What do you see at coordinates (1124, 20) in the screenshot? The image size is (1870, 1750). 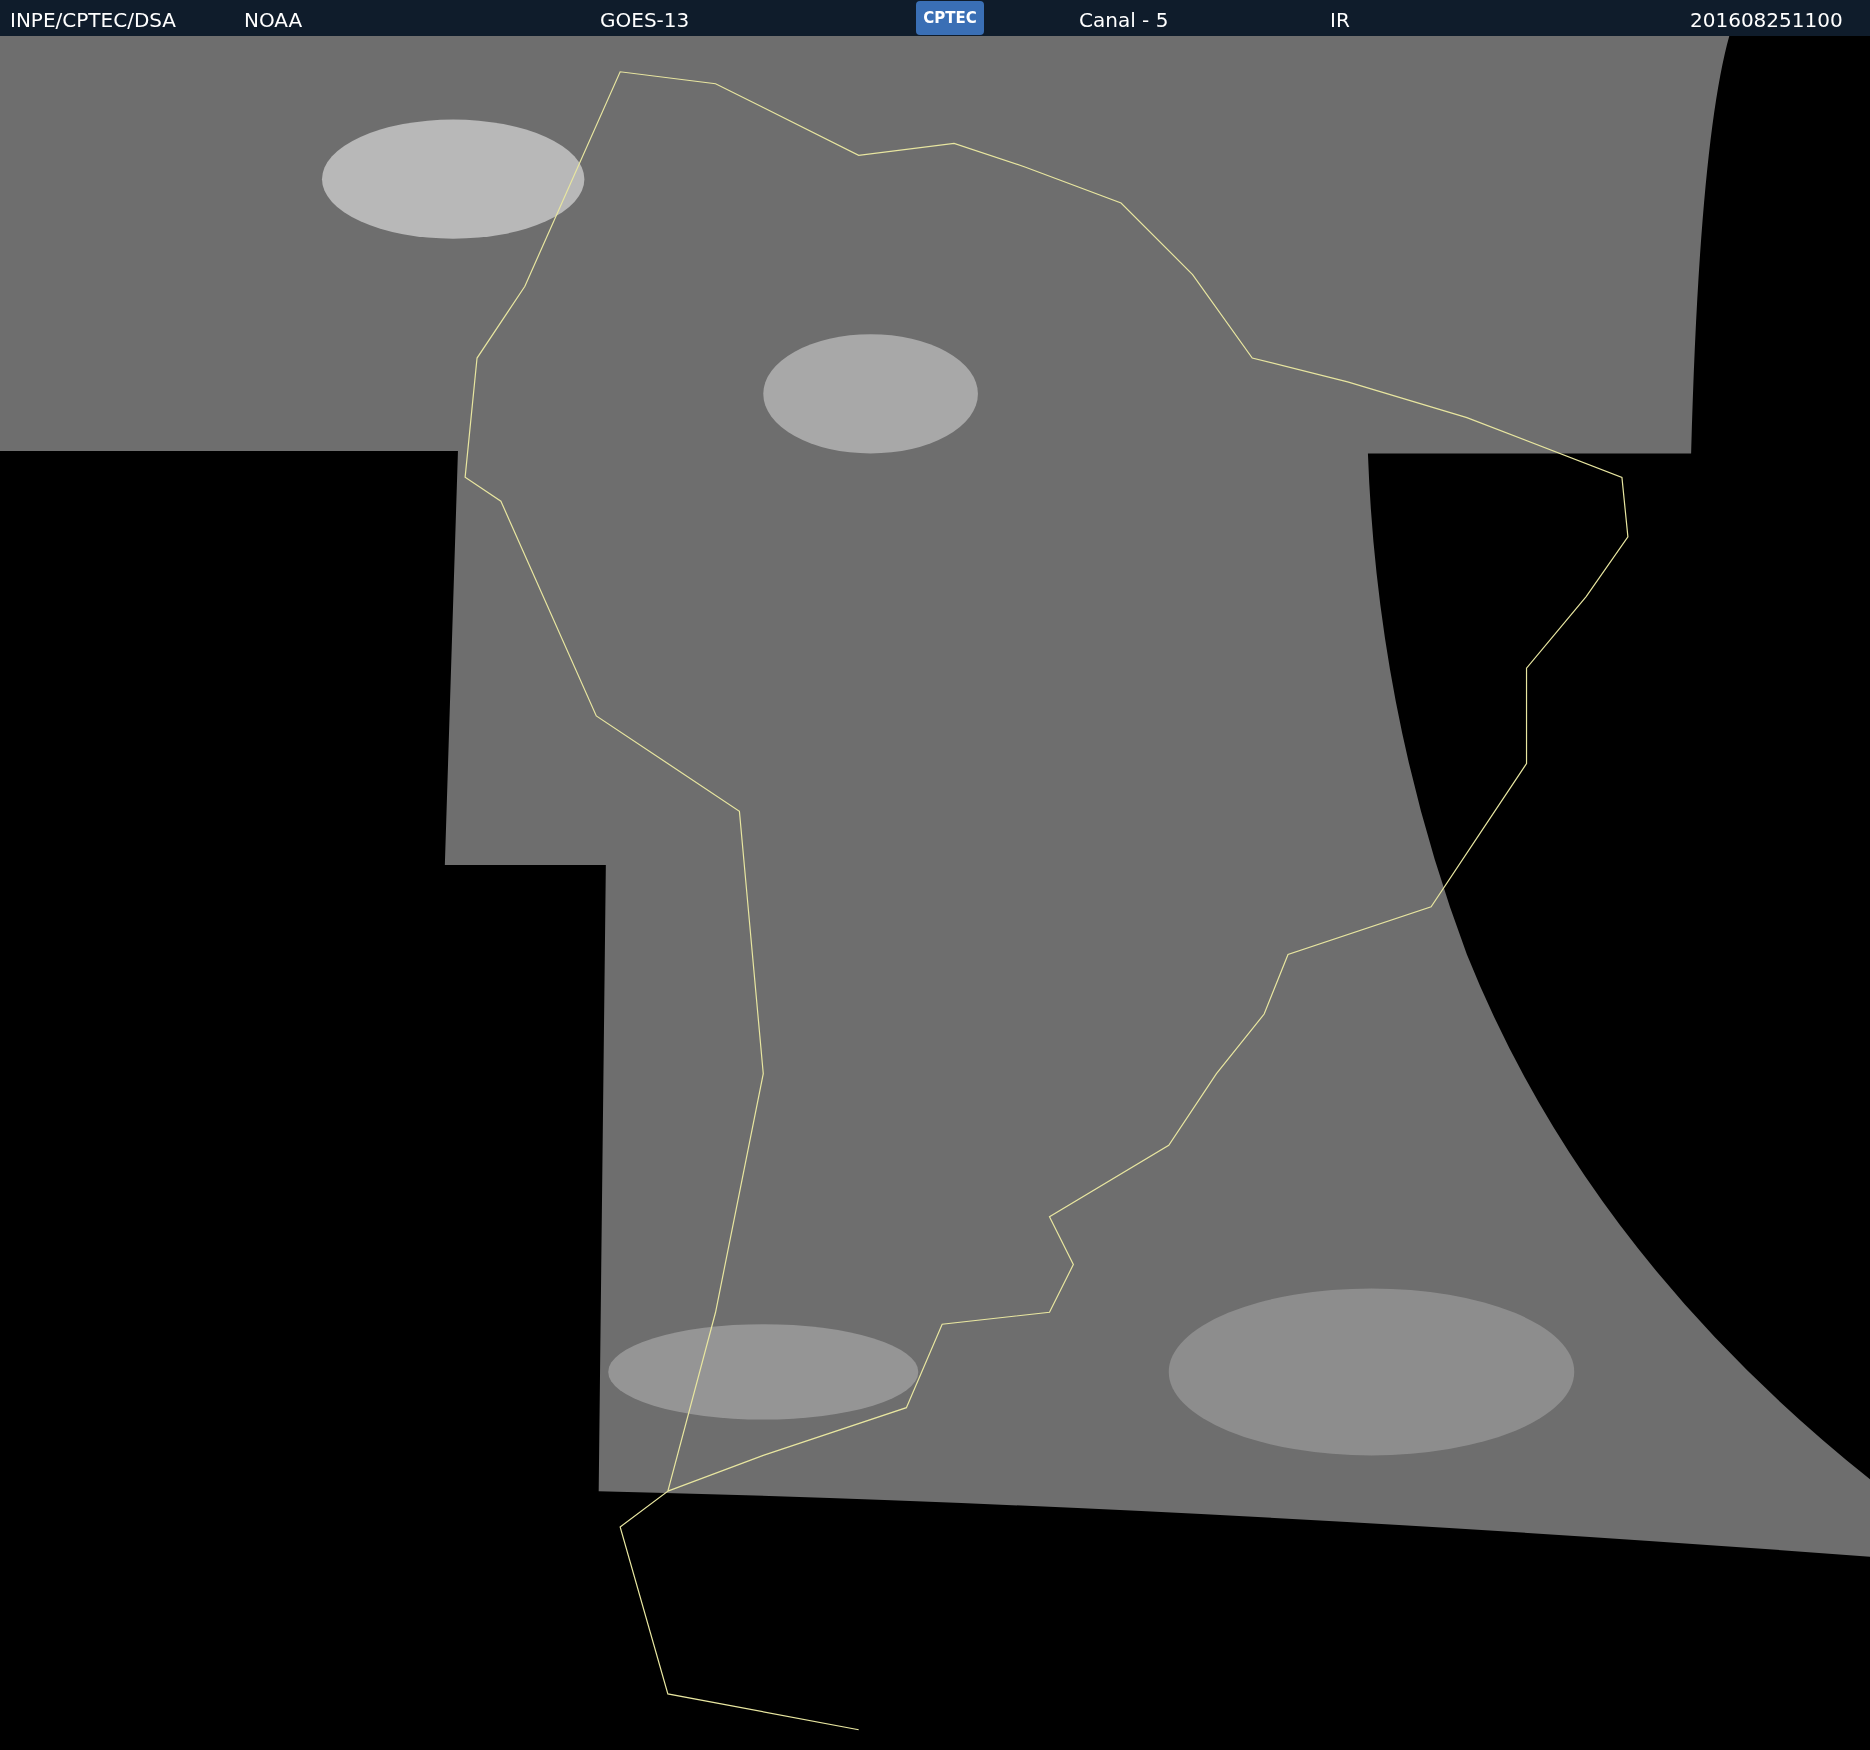 I see `header-label: Canal - 5` at bounding box center [1124, 20].